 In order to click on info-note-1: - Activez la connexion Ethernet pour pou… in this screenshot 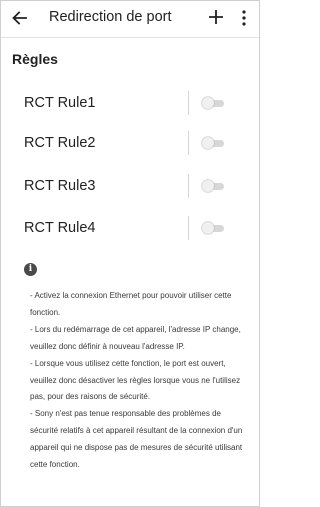, I will do `click(131, 304)`.